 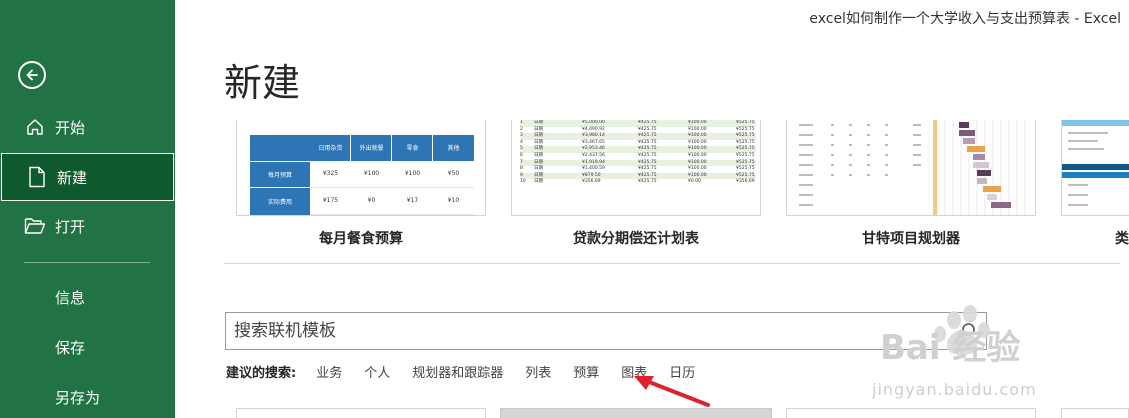 I want to click on folder-open-icon, so click(x=35, y=226).